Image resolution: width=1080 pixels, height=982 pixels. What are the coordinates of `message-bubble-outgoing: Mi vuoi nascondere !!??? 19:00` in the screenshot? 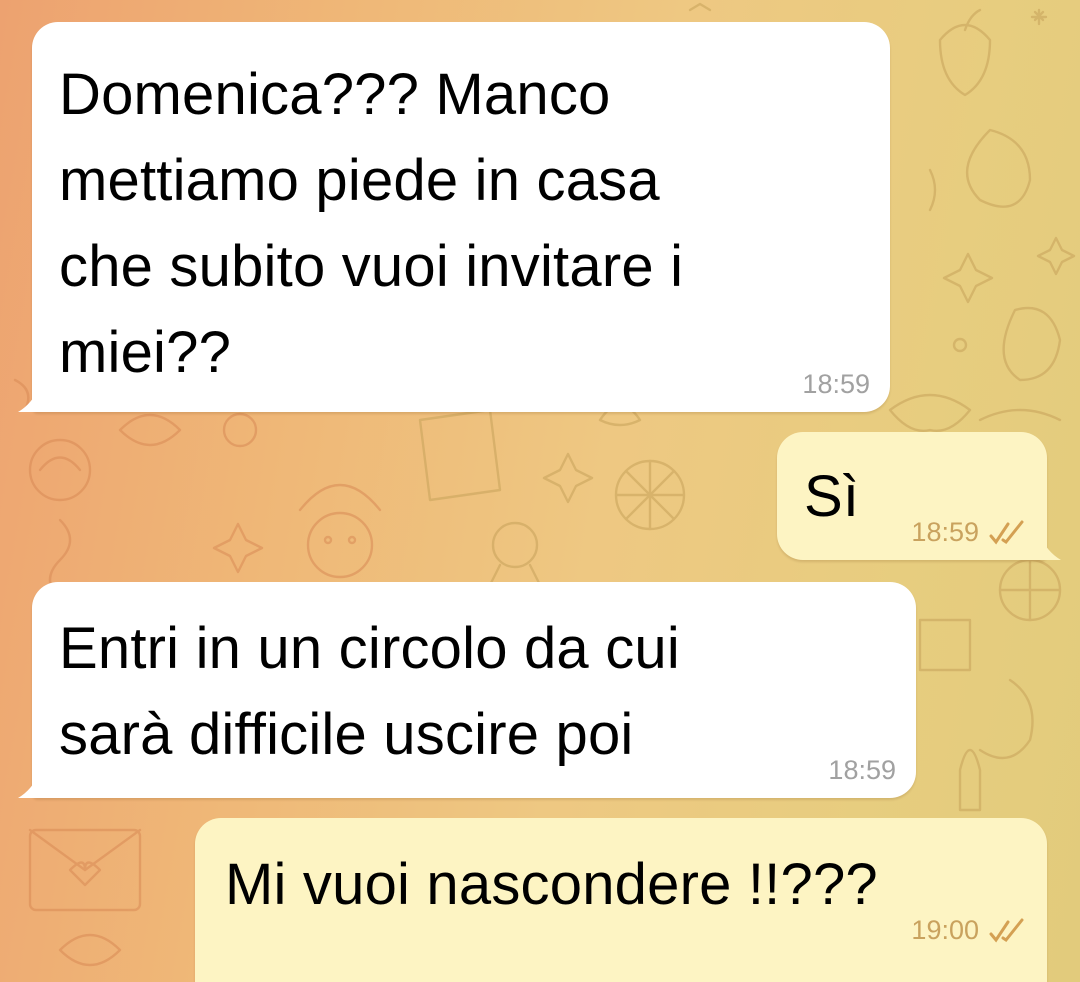 It's located at (621, 900).